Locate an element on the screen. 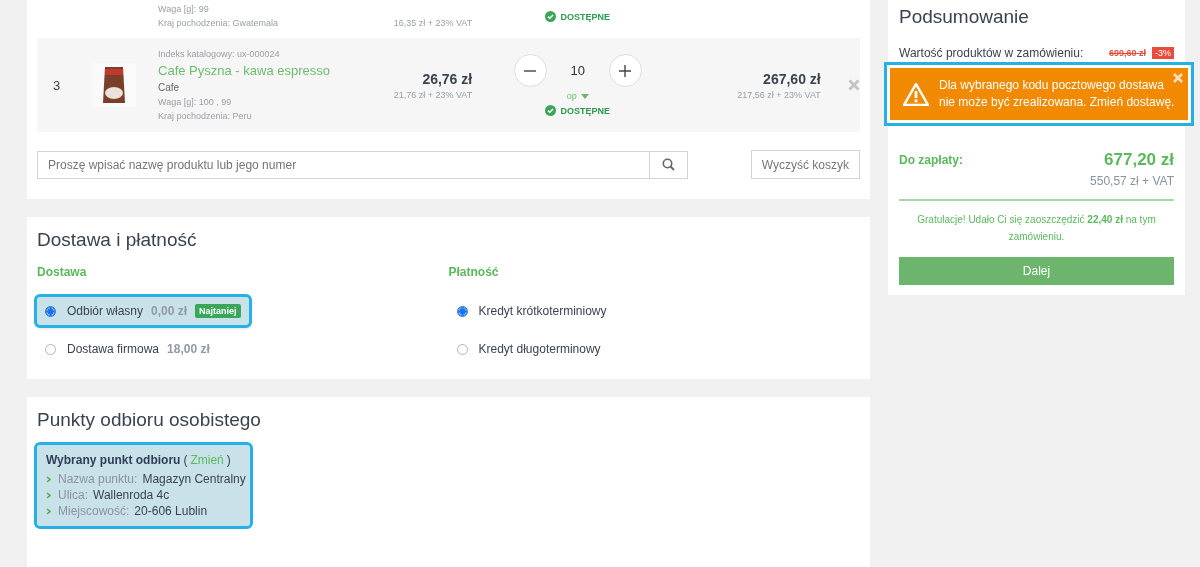  option-price: 18,00 zł is located at coordinates (188, 349).